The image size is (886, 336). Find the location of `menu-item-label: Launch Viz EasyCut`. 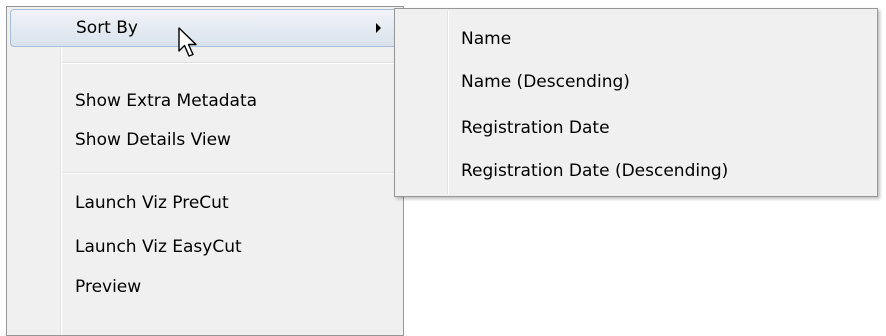

menu-item-label: Launch Viz EasyCut is located at coordinates (158, 247).